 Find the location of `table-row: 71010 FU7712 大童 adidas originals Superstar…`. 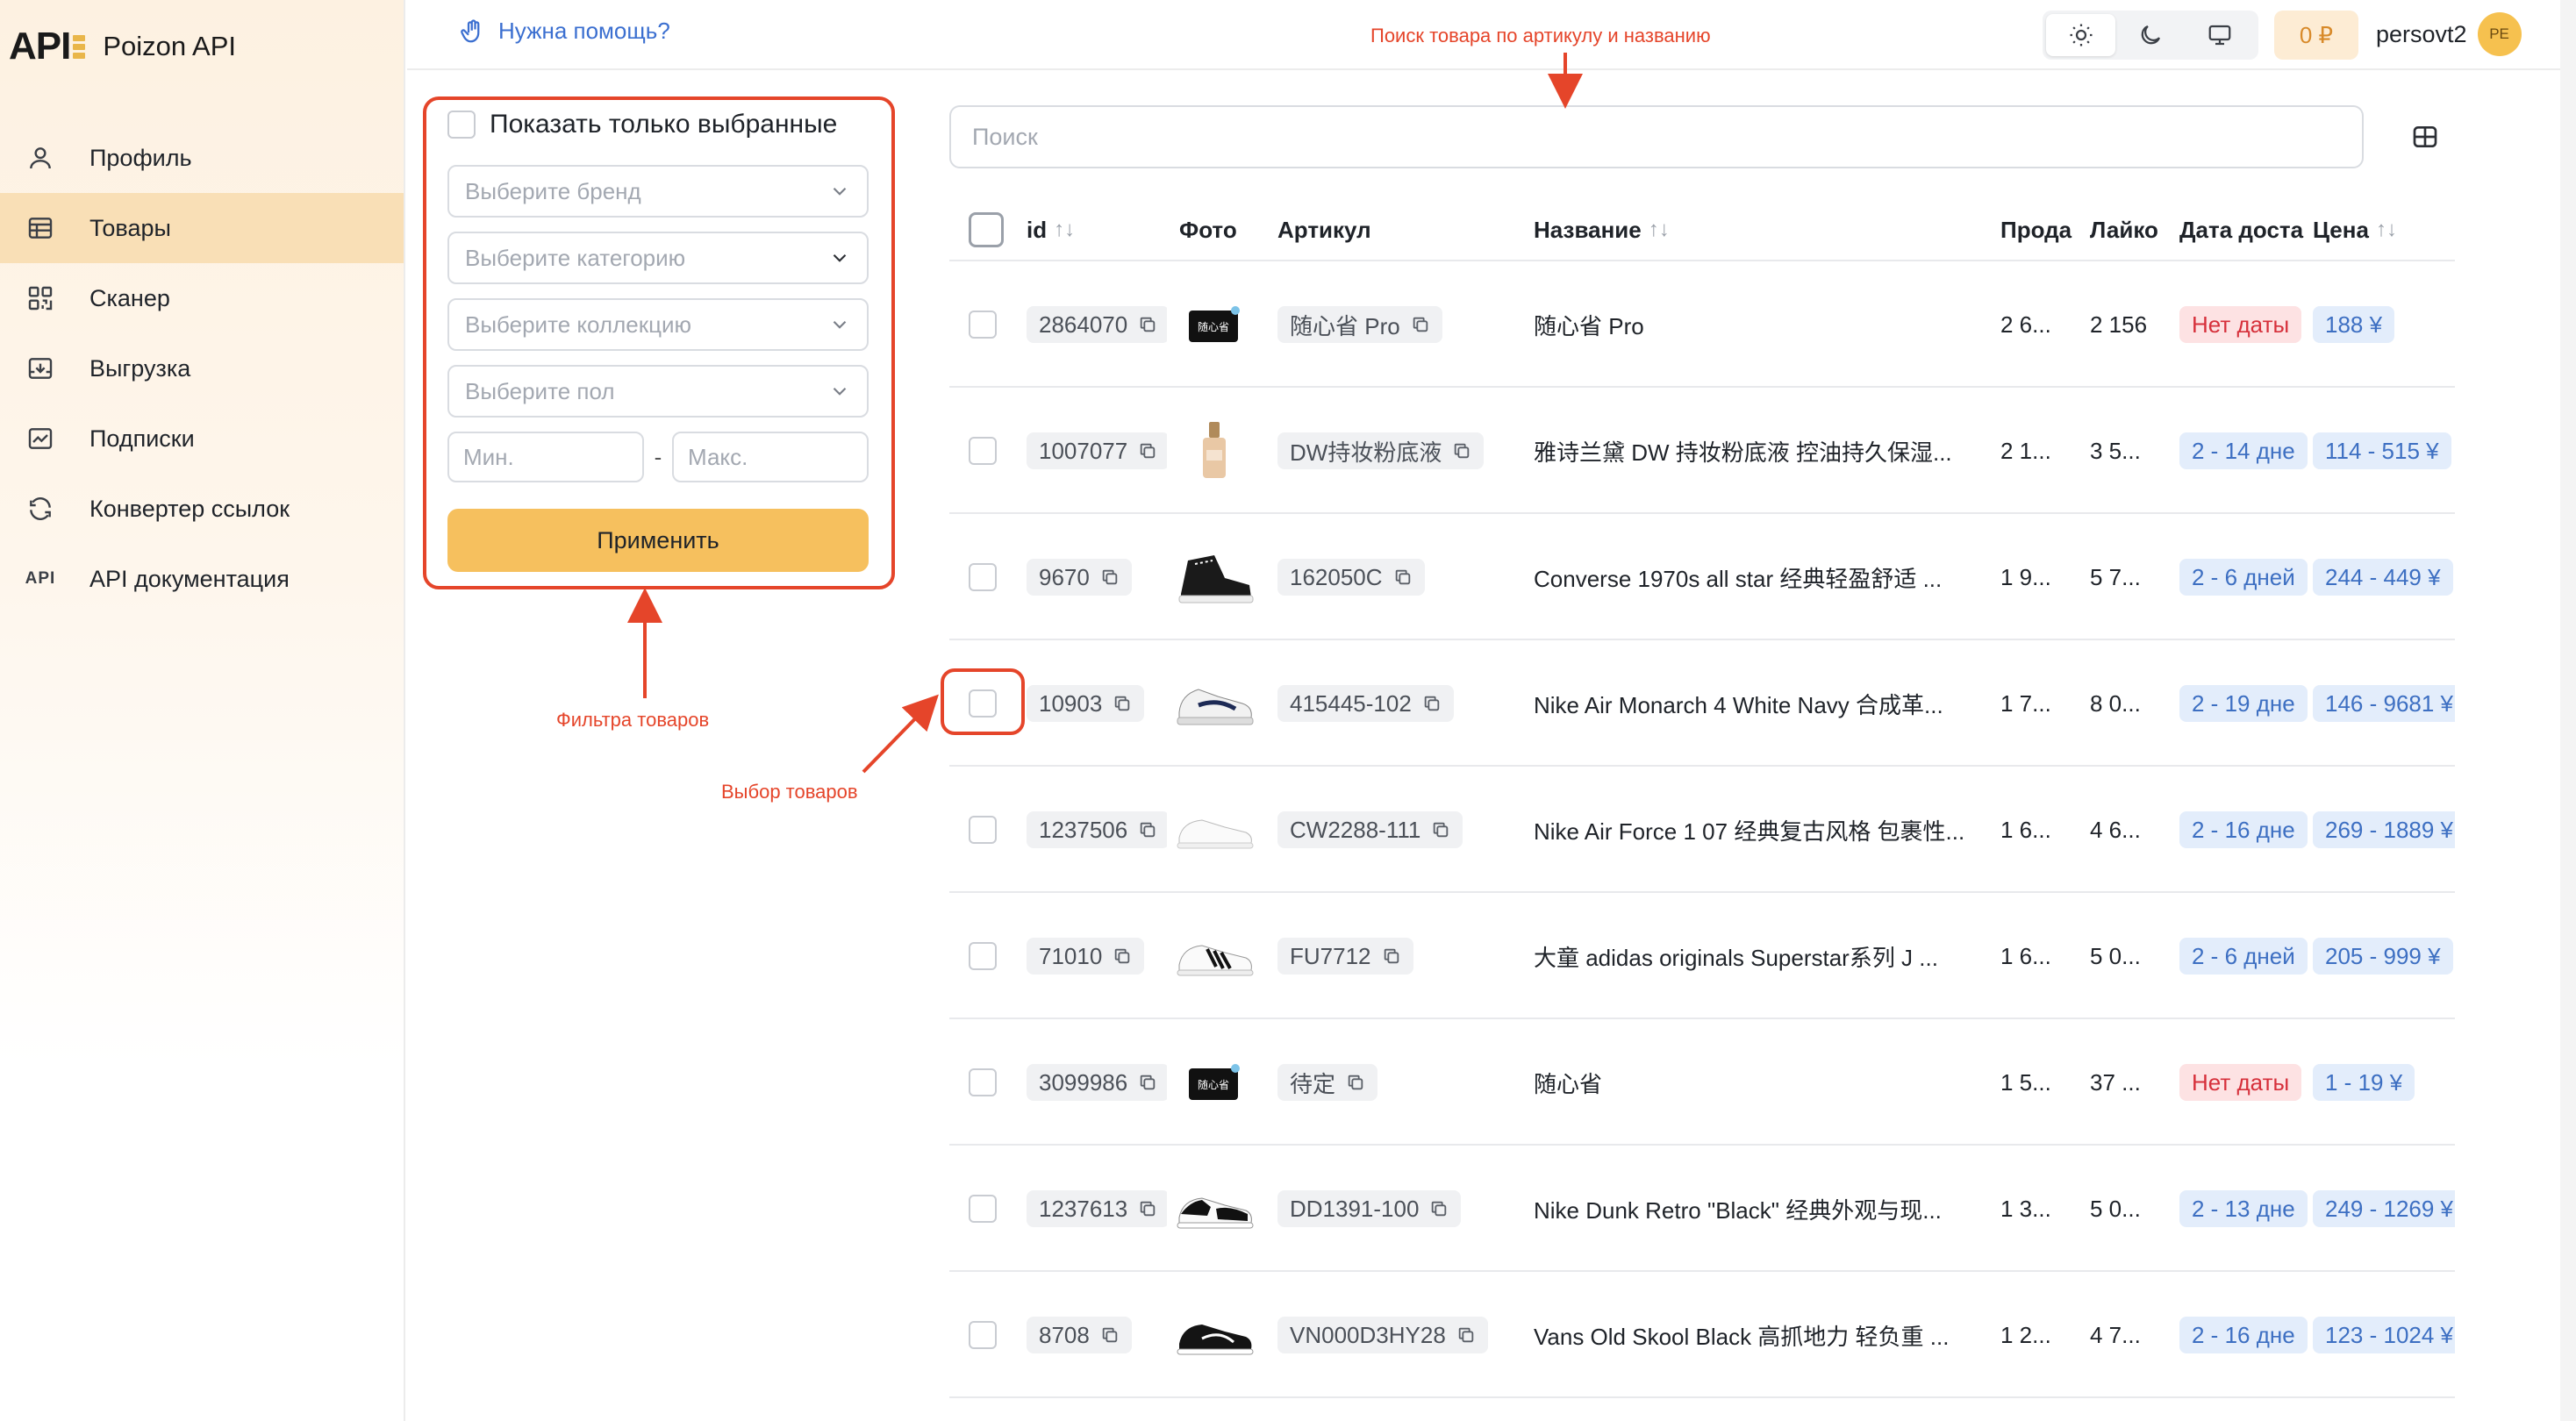

table-row: 71010 FU7712 大童 adidas originals Superstar… is located at coordinates (1702, 956).